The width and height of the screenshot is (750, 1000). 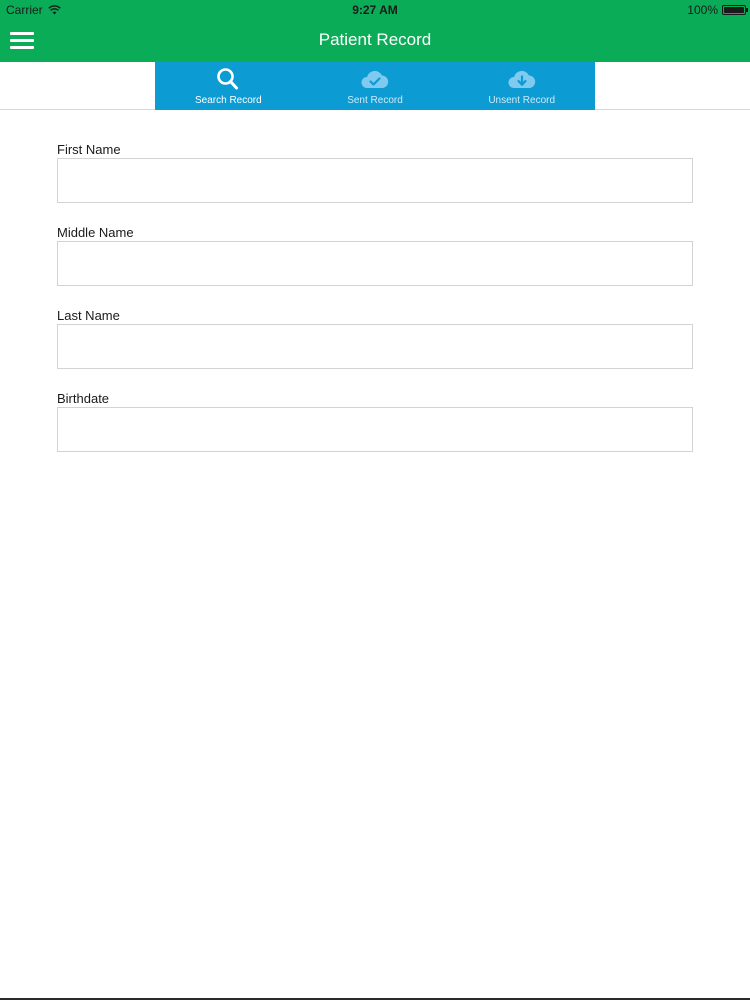 I want to click on tab-unsent-record: Unsent Record, so click(x=521, y=86).